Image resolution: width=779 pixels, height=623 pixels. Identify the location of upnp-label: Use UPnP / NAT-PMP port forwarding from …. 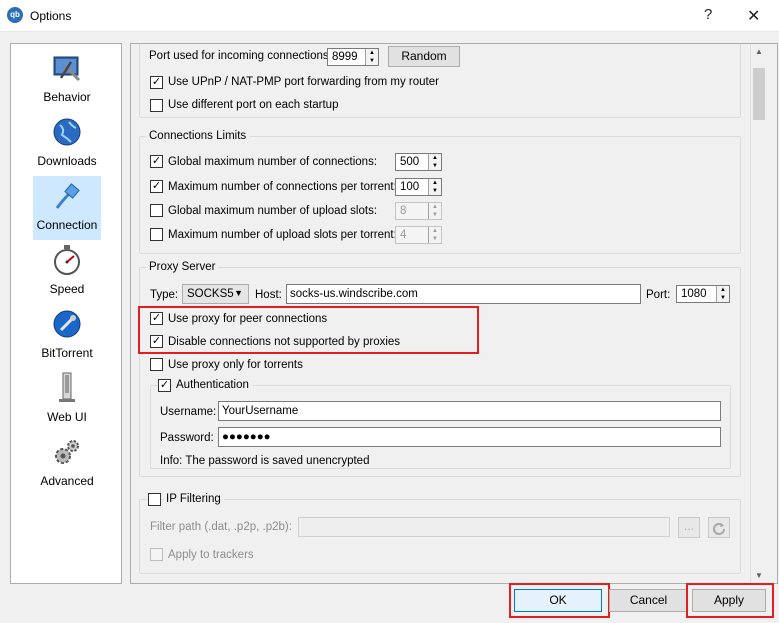
(303, 82).